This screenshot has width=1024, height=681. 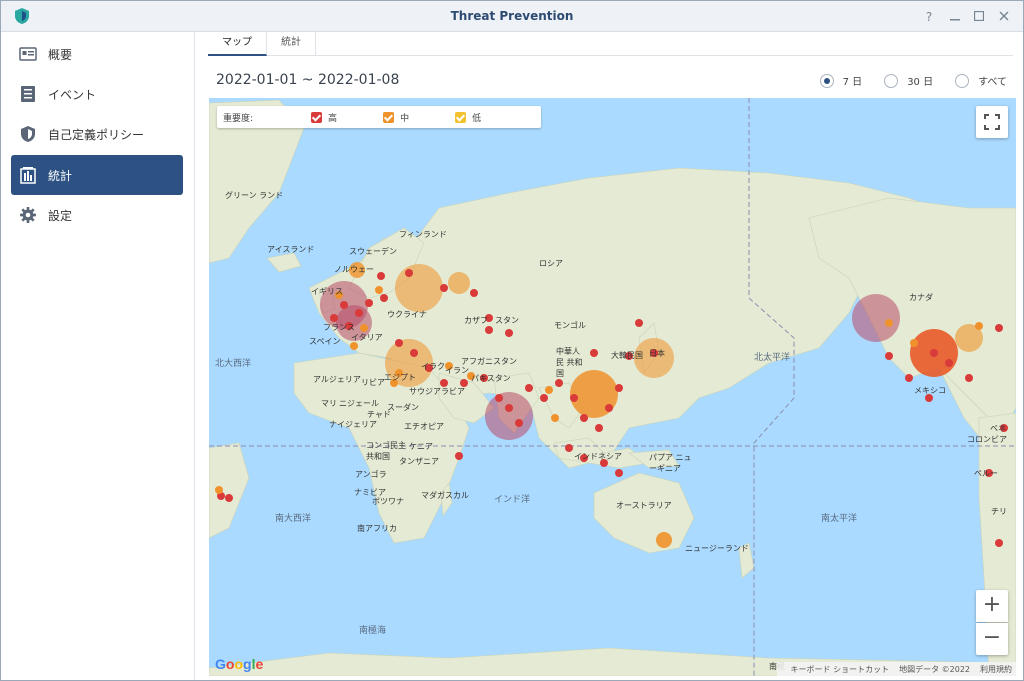 I want to click on maximize-icon, so click(x=979, y=16).